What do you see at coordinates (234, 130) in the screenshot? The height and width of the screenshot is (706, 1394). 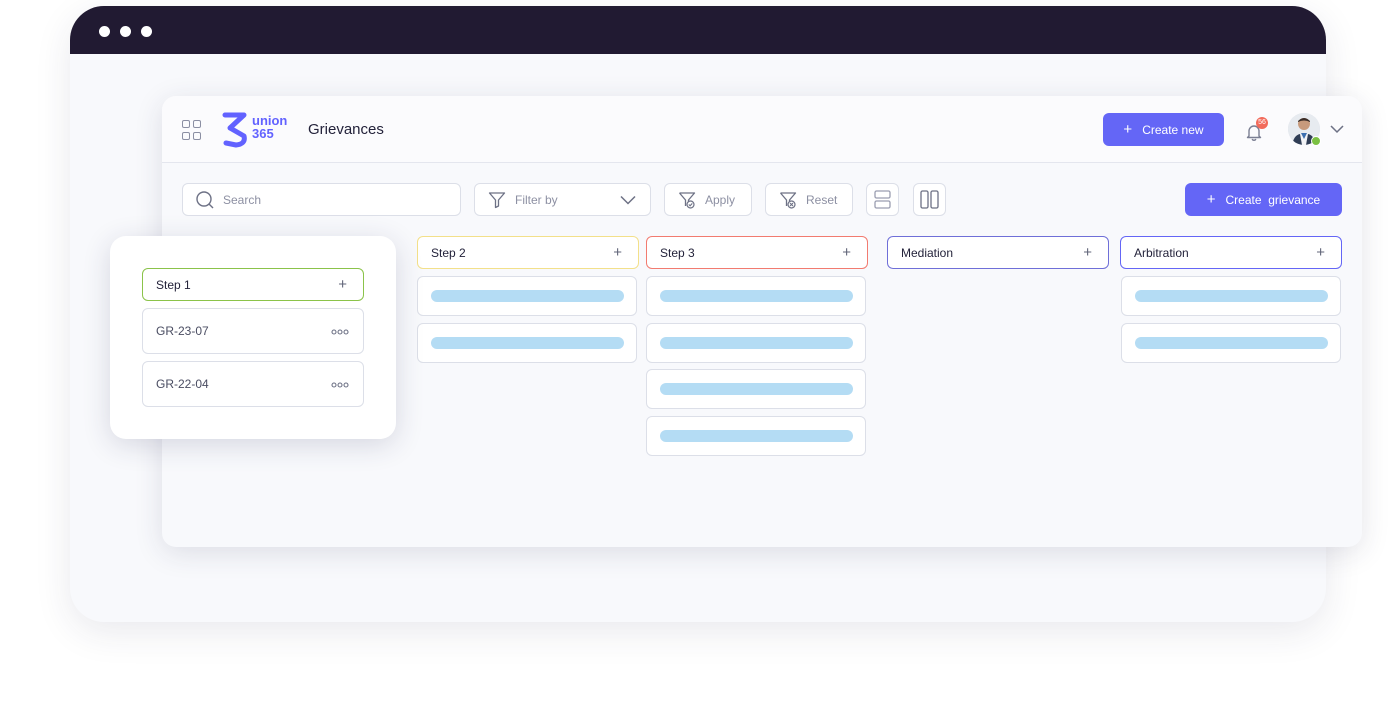 I see `logo-mark-icon` at bounding box center [234, 130].